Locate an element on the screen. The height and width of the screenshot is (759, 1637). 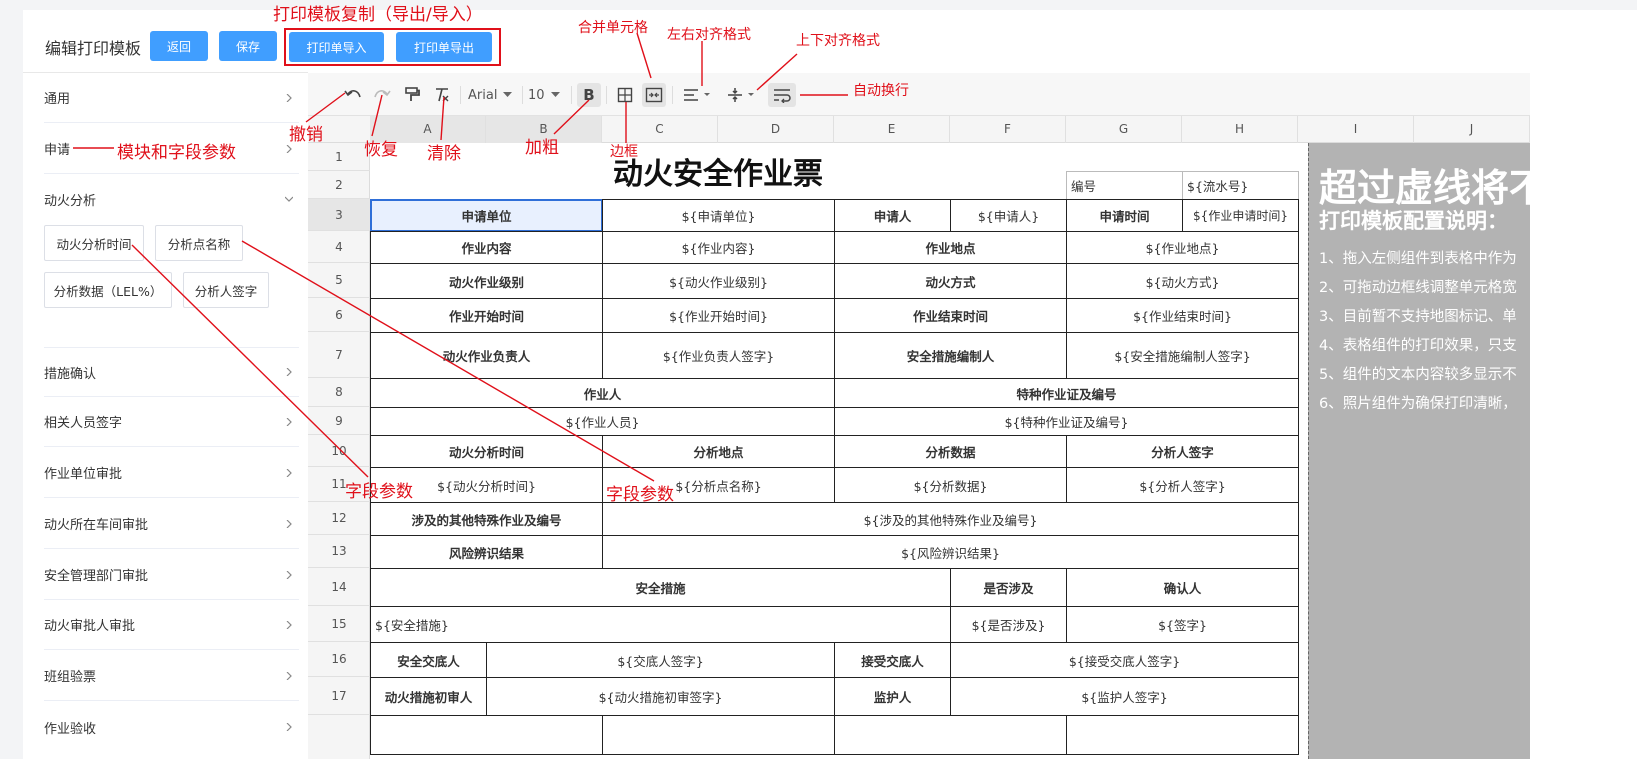
row-header: 3 is located at coordinates (339, 215).